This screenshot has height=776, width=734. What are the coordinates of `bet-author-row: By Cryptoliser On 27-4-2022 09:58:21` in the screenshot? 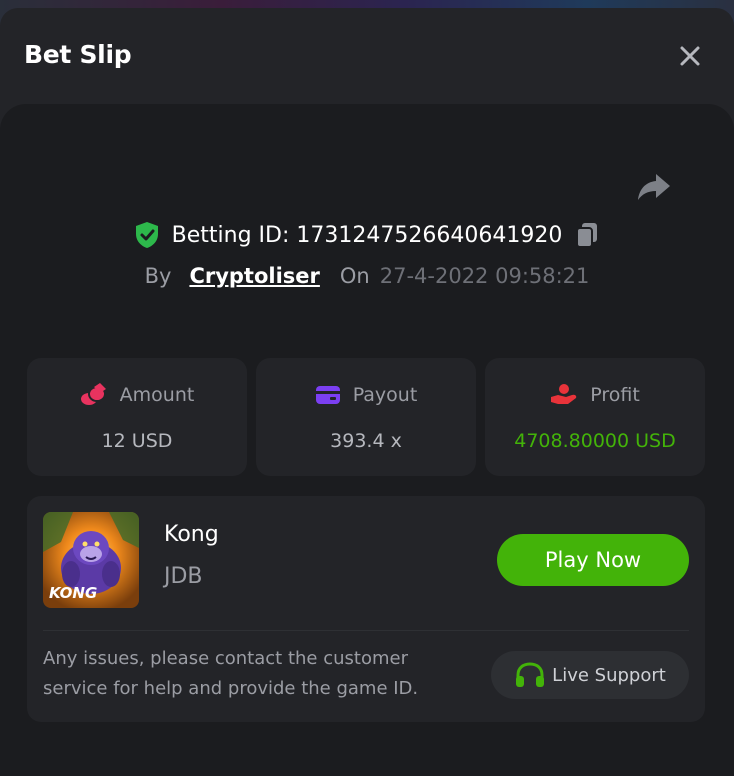 It's located at (367, 276).